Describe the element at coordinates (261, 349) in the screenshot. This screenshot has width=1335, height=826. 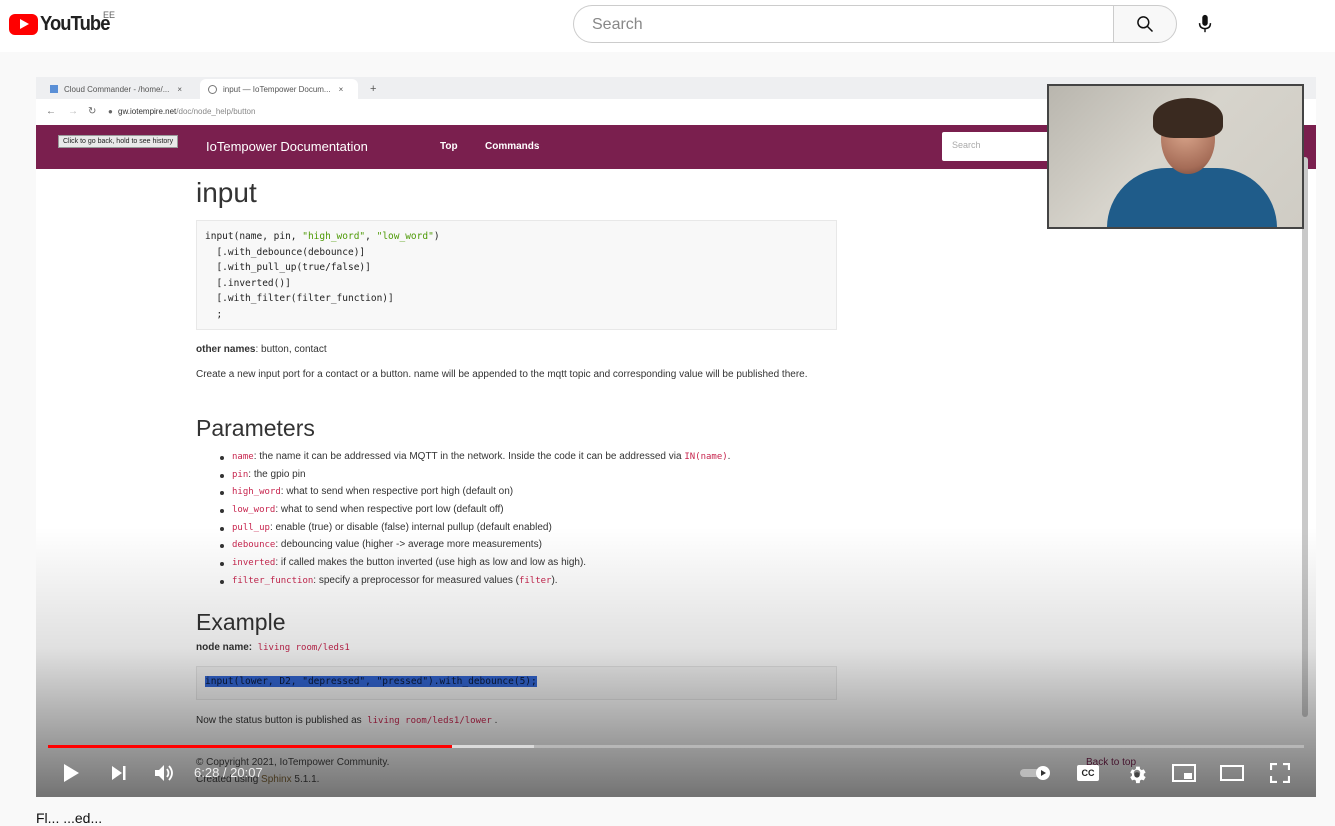
I see `other-names: other names: button, contact` at that location.